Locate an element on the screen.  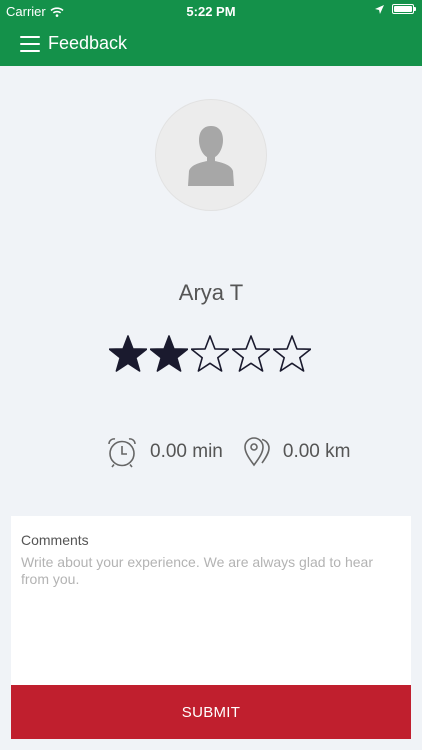
duration-stat: 0.00 min is located at coordinates (164, 452).